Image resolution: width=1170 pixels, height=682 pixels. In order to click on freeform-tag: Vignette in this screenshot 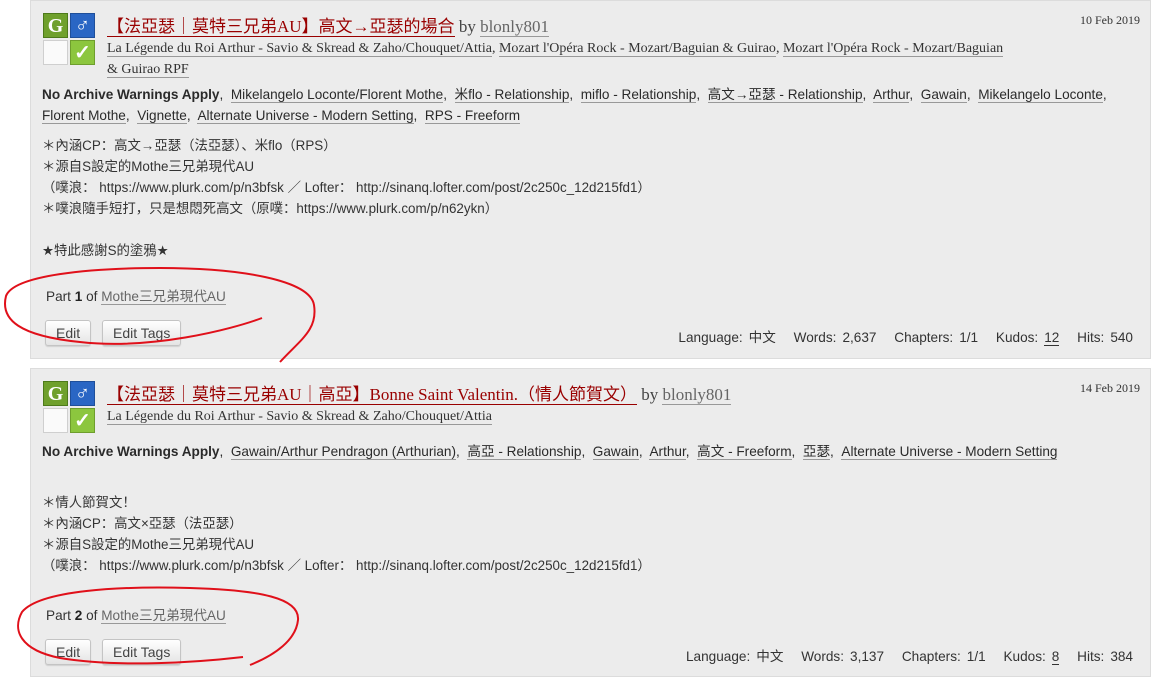, I will do `click(162, 116)`.